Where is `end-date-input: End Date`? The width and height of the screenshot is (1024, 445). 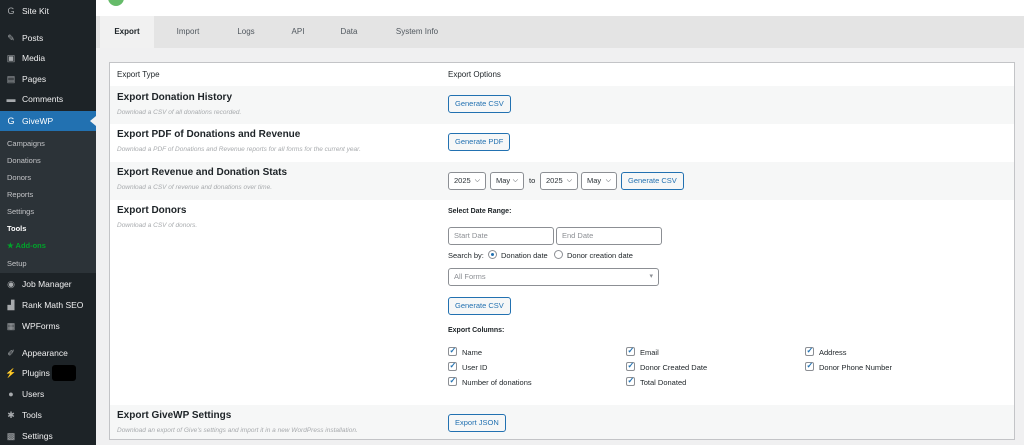 end-date-input: End Date is located at coordinates (609, 236).